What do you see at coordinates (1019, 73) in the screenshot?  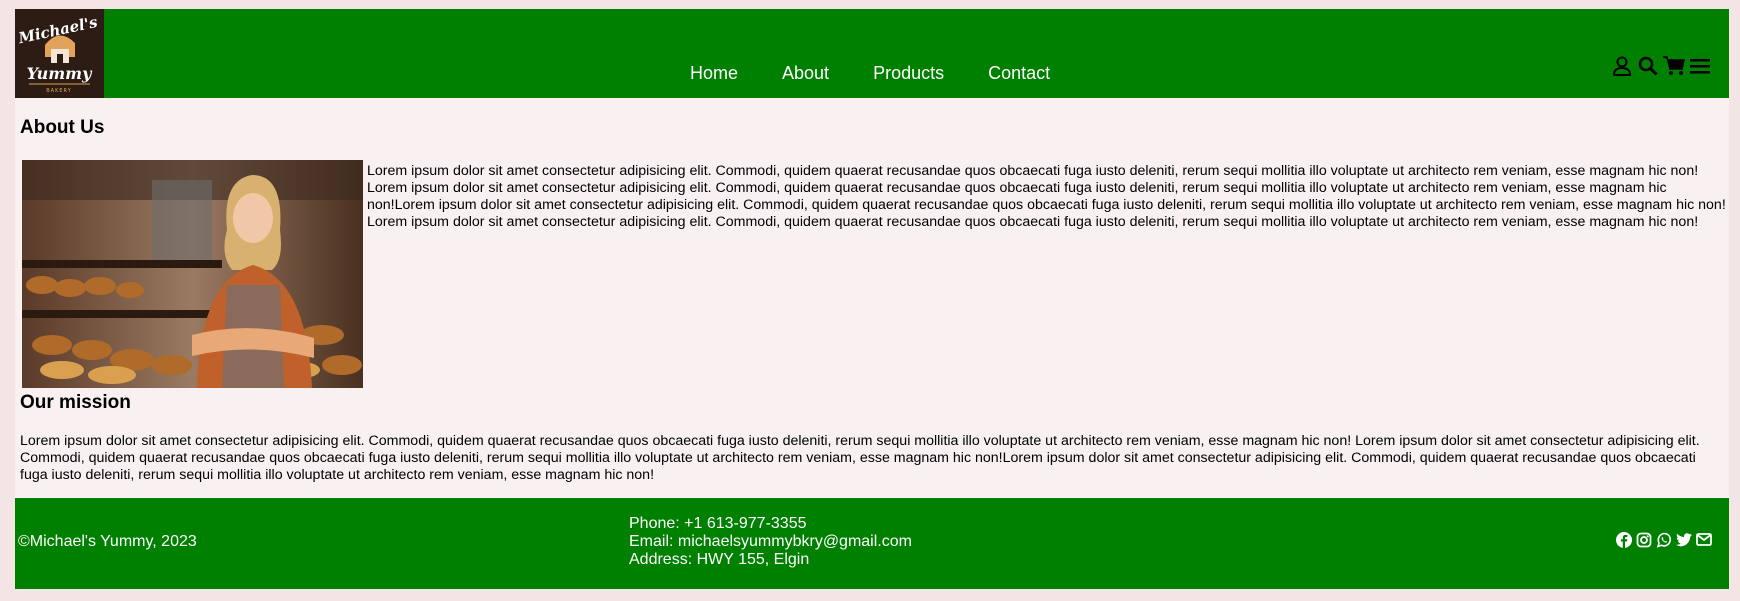 I see `nav-contact: Contact` at bounding box center [1019, 73].